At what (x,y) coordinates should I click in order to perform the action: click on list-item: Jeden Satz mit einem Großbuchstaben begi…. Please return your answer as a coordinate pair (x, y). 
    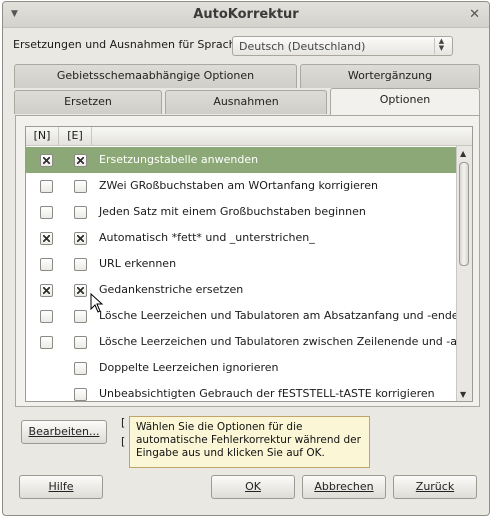
    Looking at the image, I should click on (241, 212).